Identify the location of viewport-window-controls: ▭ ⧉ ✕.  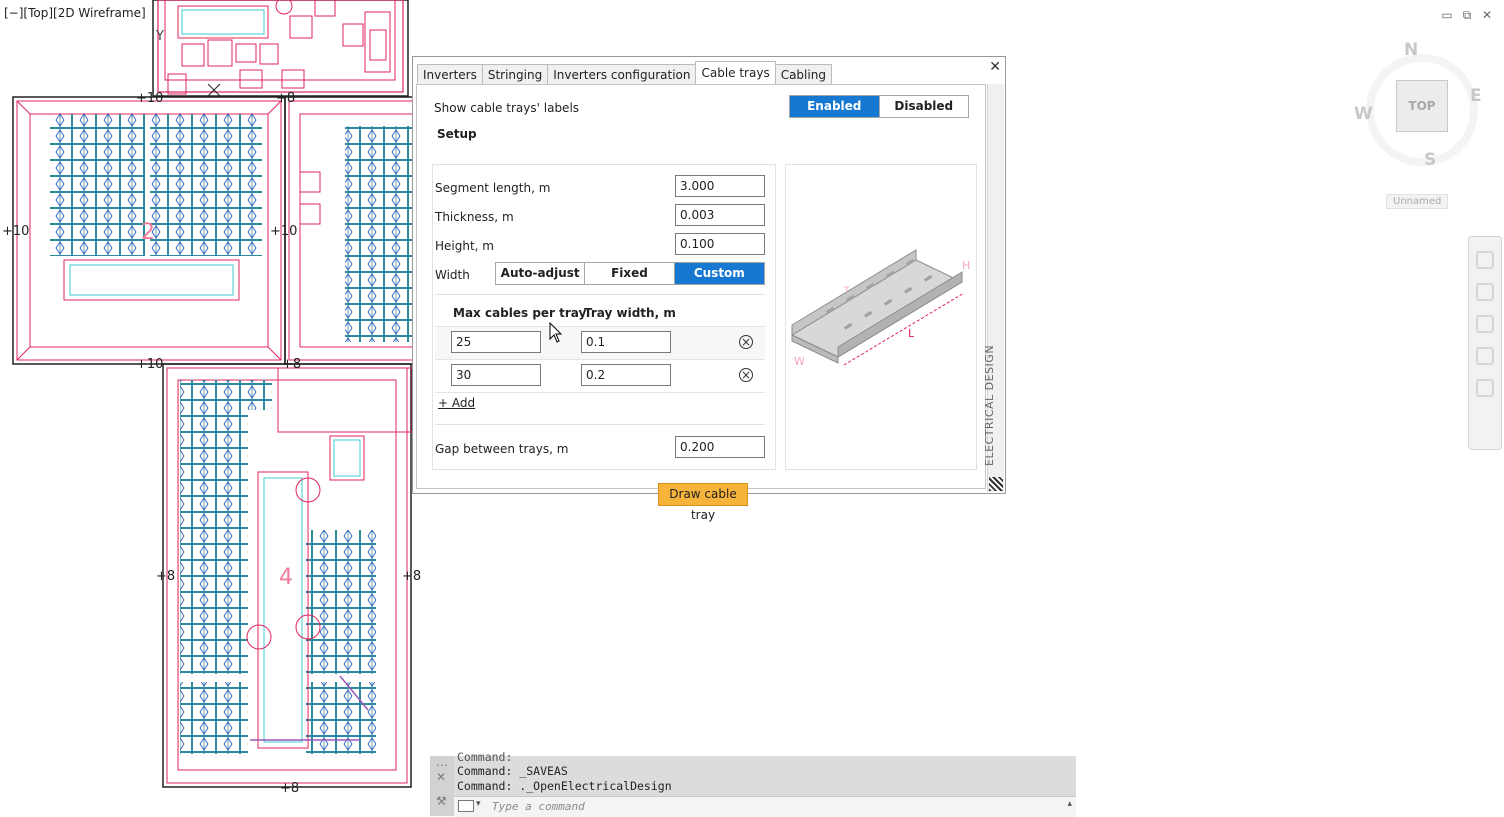
(1467, 15).